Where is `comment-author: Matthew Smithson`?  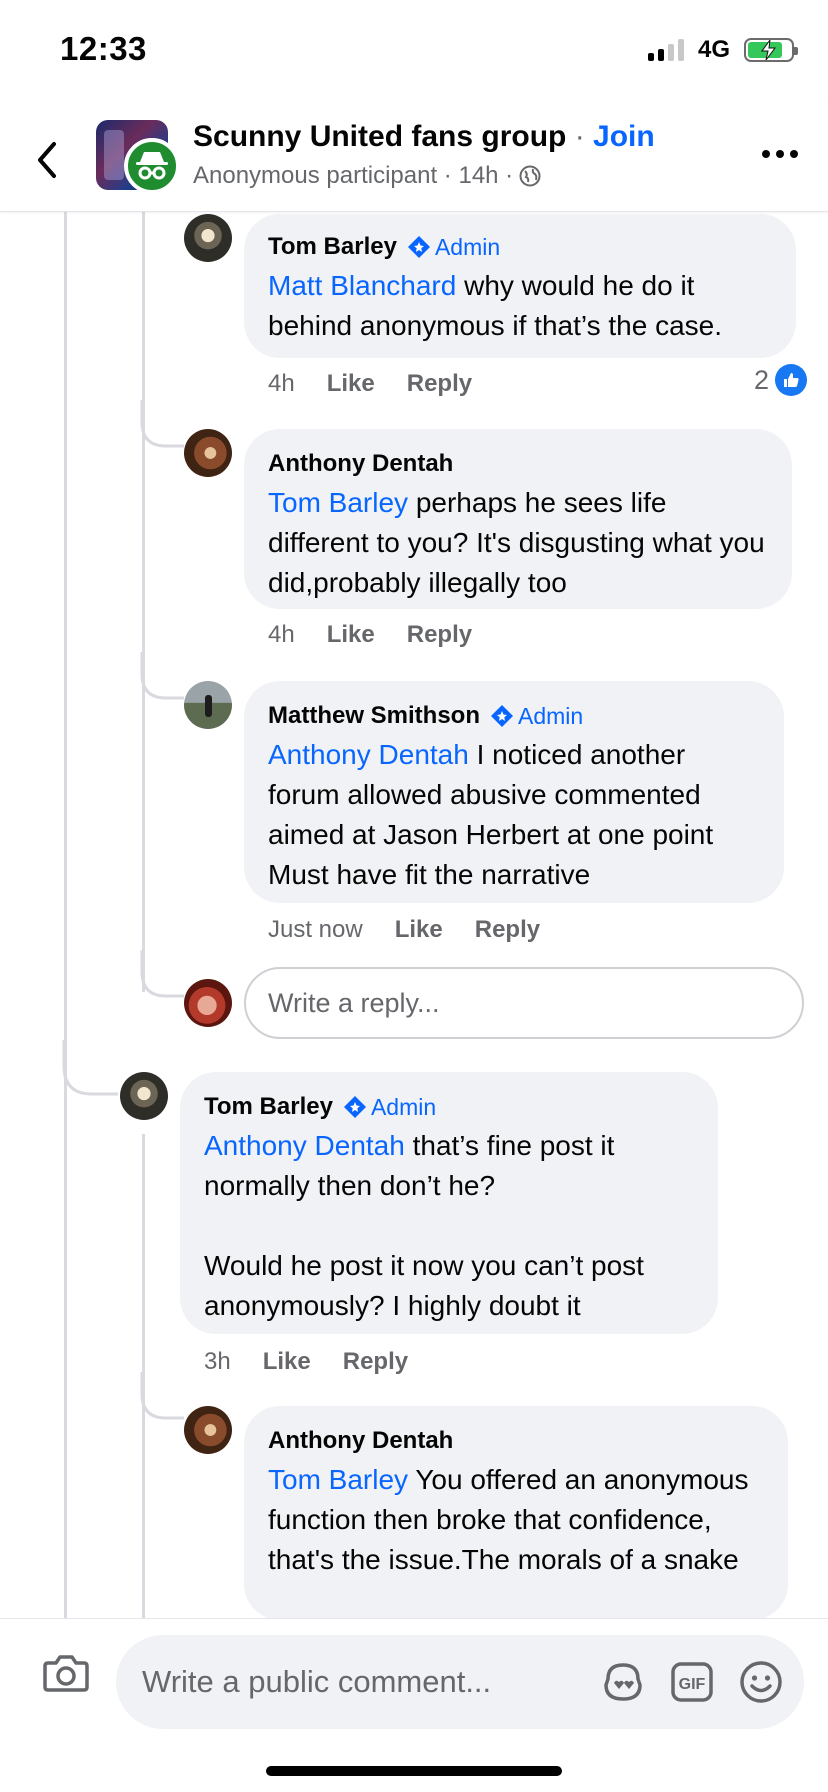 comment-author: Matthew Smithson is located at coordinates (374, 716).